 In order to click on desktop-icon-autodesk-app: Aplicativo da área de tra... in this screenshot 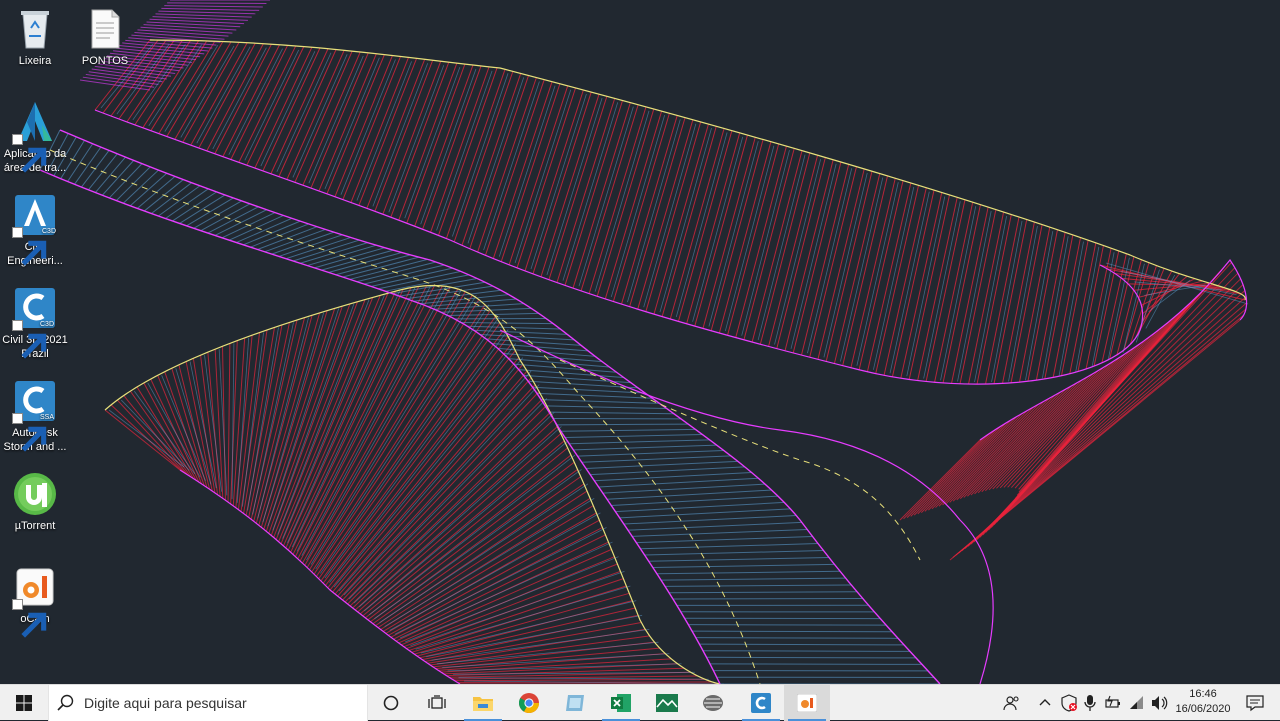, I will do `click(35, 137)`.